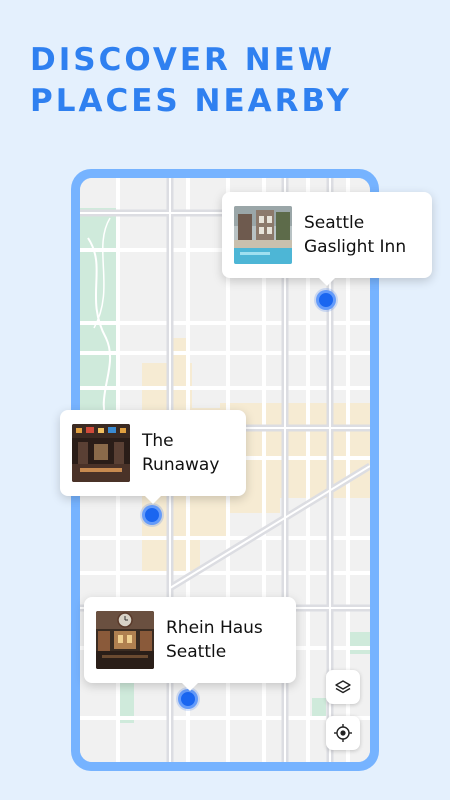  I want to click on headline: DISCOVER NEW PLACES NEARBY, so click(230, 81).